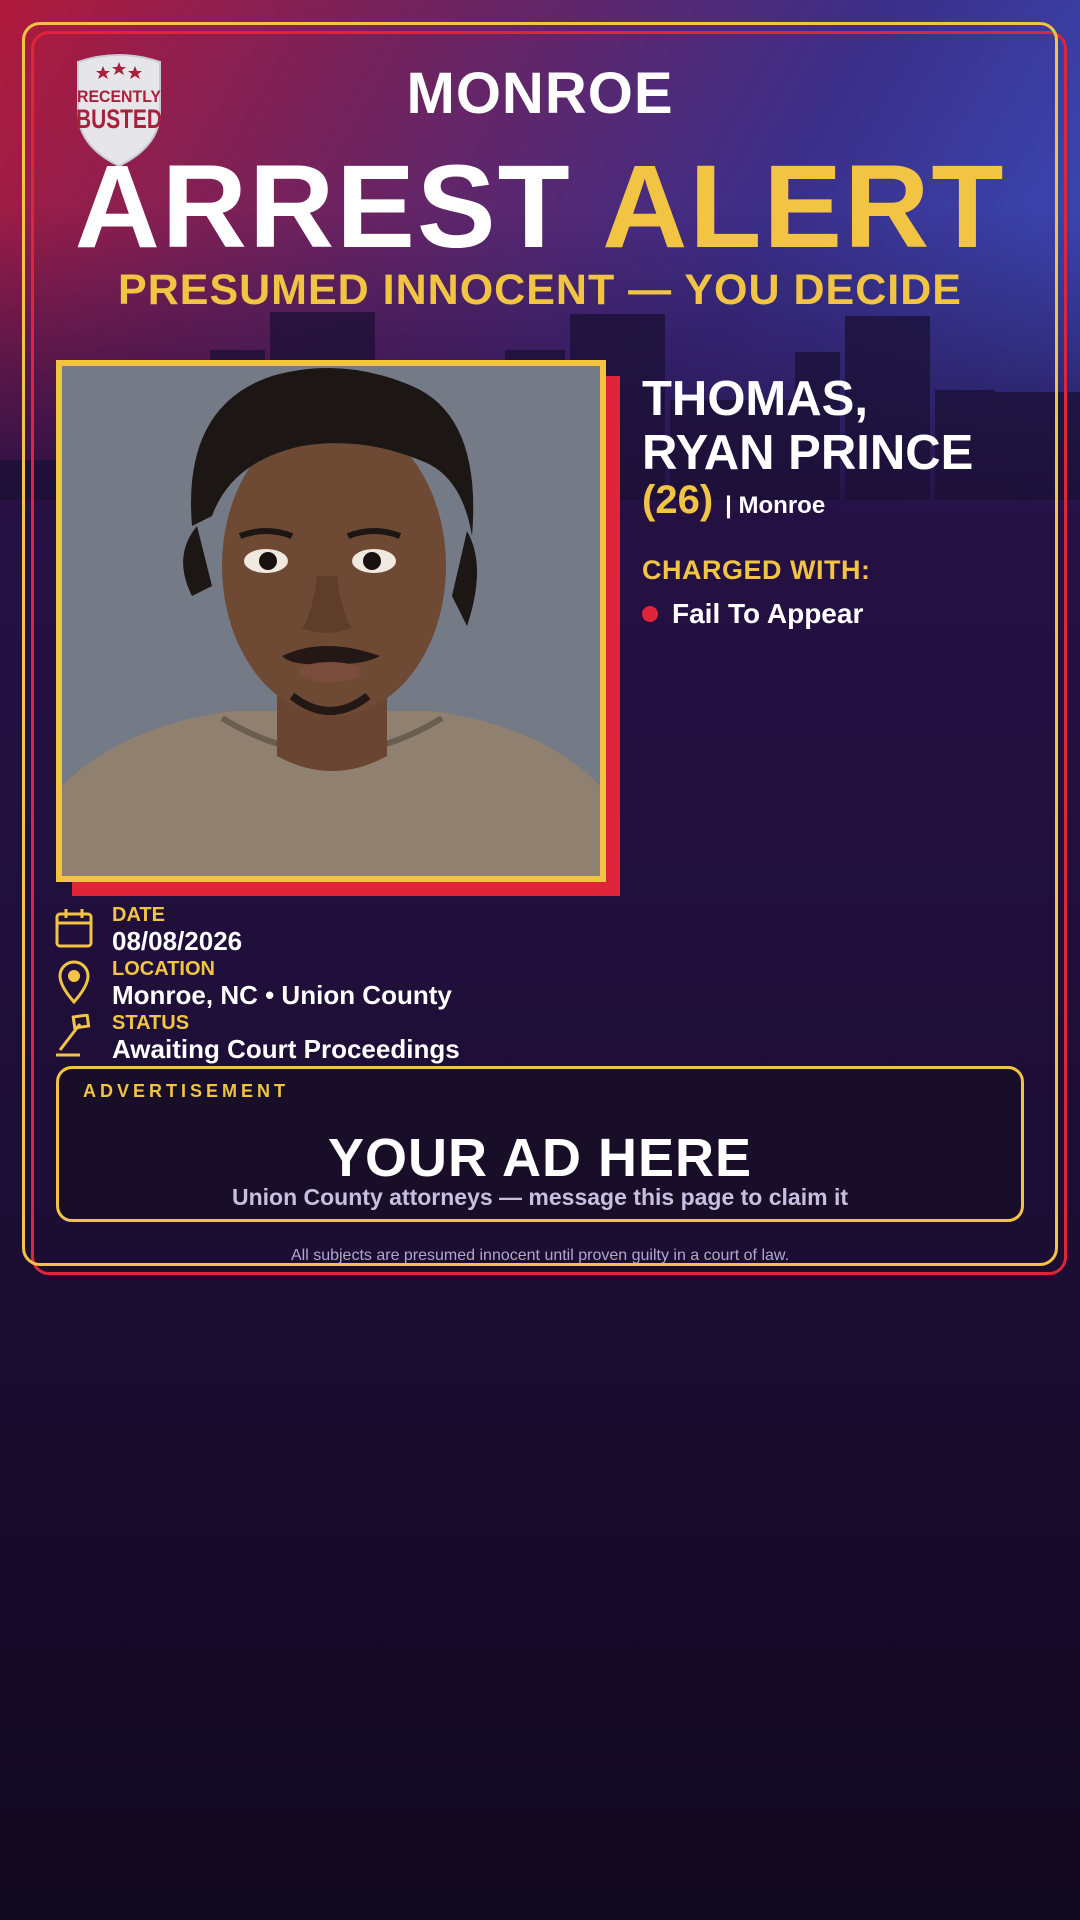 Image resolution: width=1080 pixels, height=1920 pixels. Describe the element at coordinates (540, 93) in the screenshot. I see `city-title: MONROE` at that location.